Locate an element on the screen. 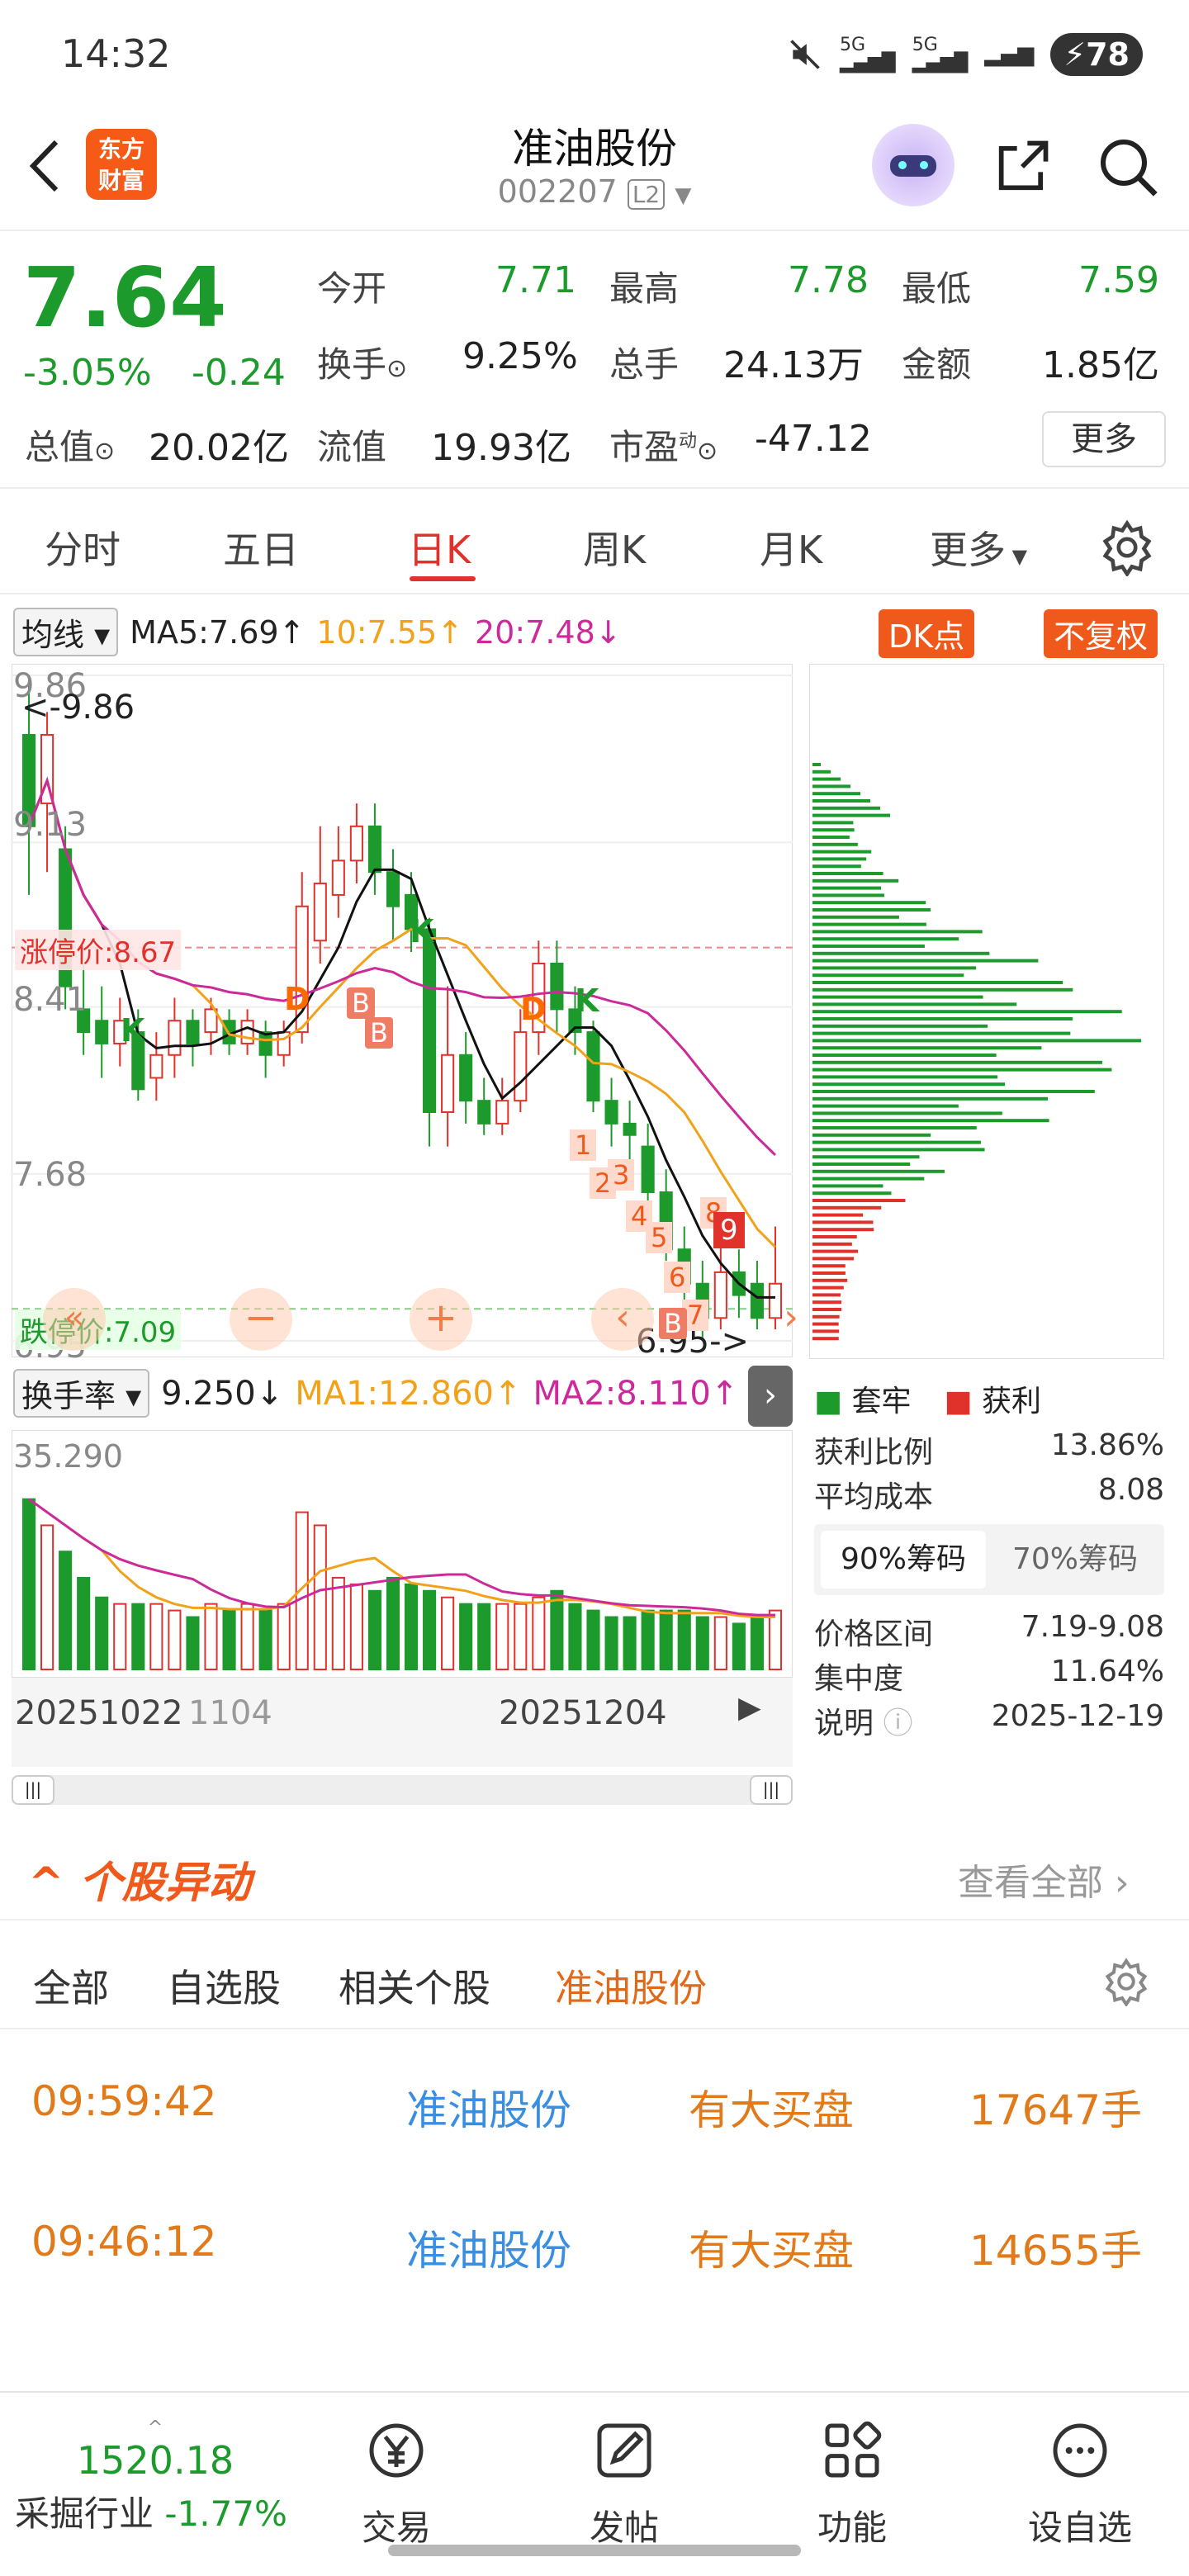 This screenshot has height=2576, width=1189. search-icon is located at coordinates (1128, 167).